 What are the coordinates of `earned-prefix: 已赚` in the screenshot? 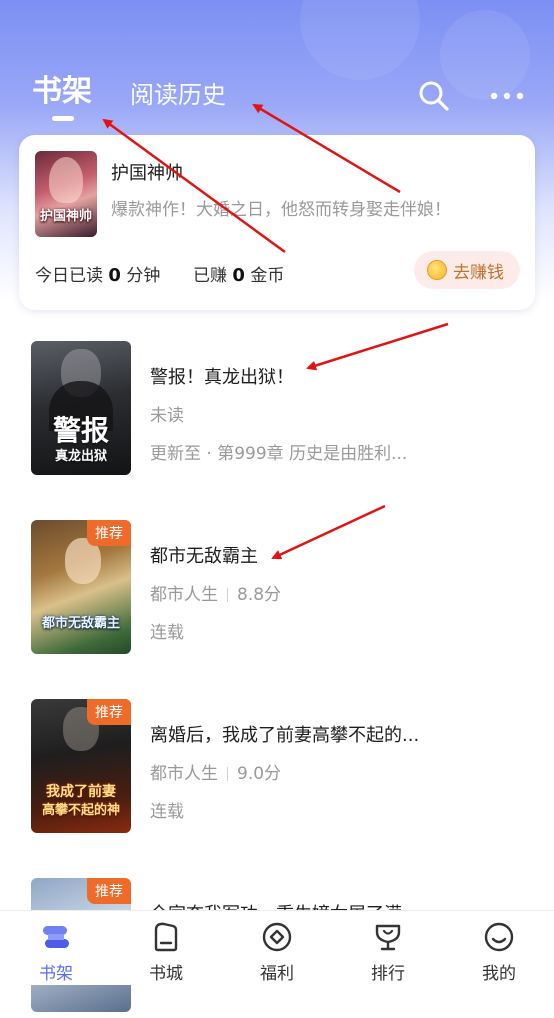 It's located at (210, 276).